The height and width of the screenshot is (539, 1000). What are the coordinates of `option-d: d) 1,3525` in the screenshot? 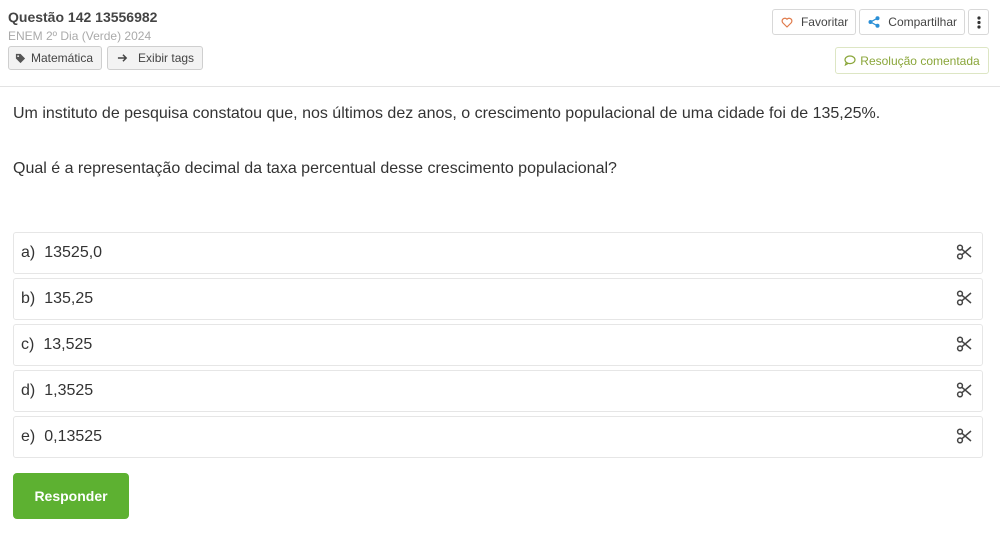 It's located at (498, 391).